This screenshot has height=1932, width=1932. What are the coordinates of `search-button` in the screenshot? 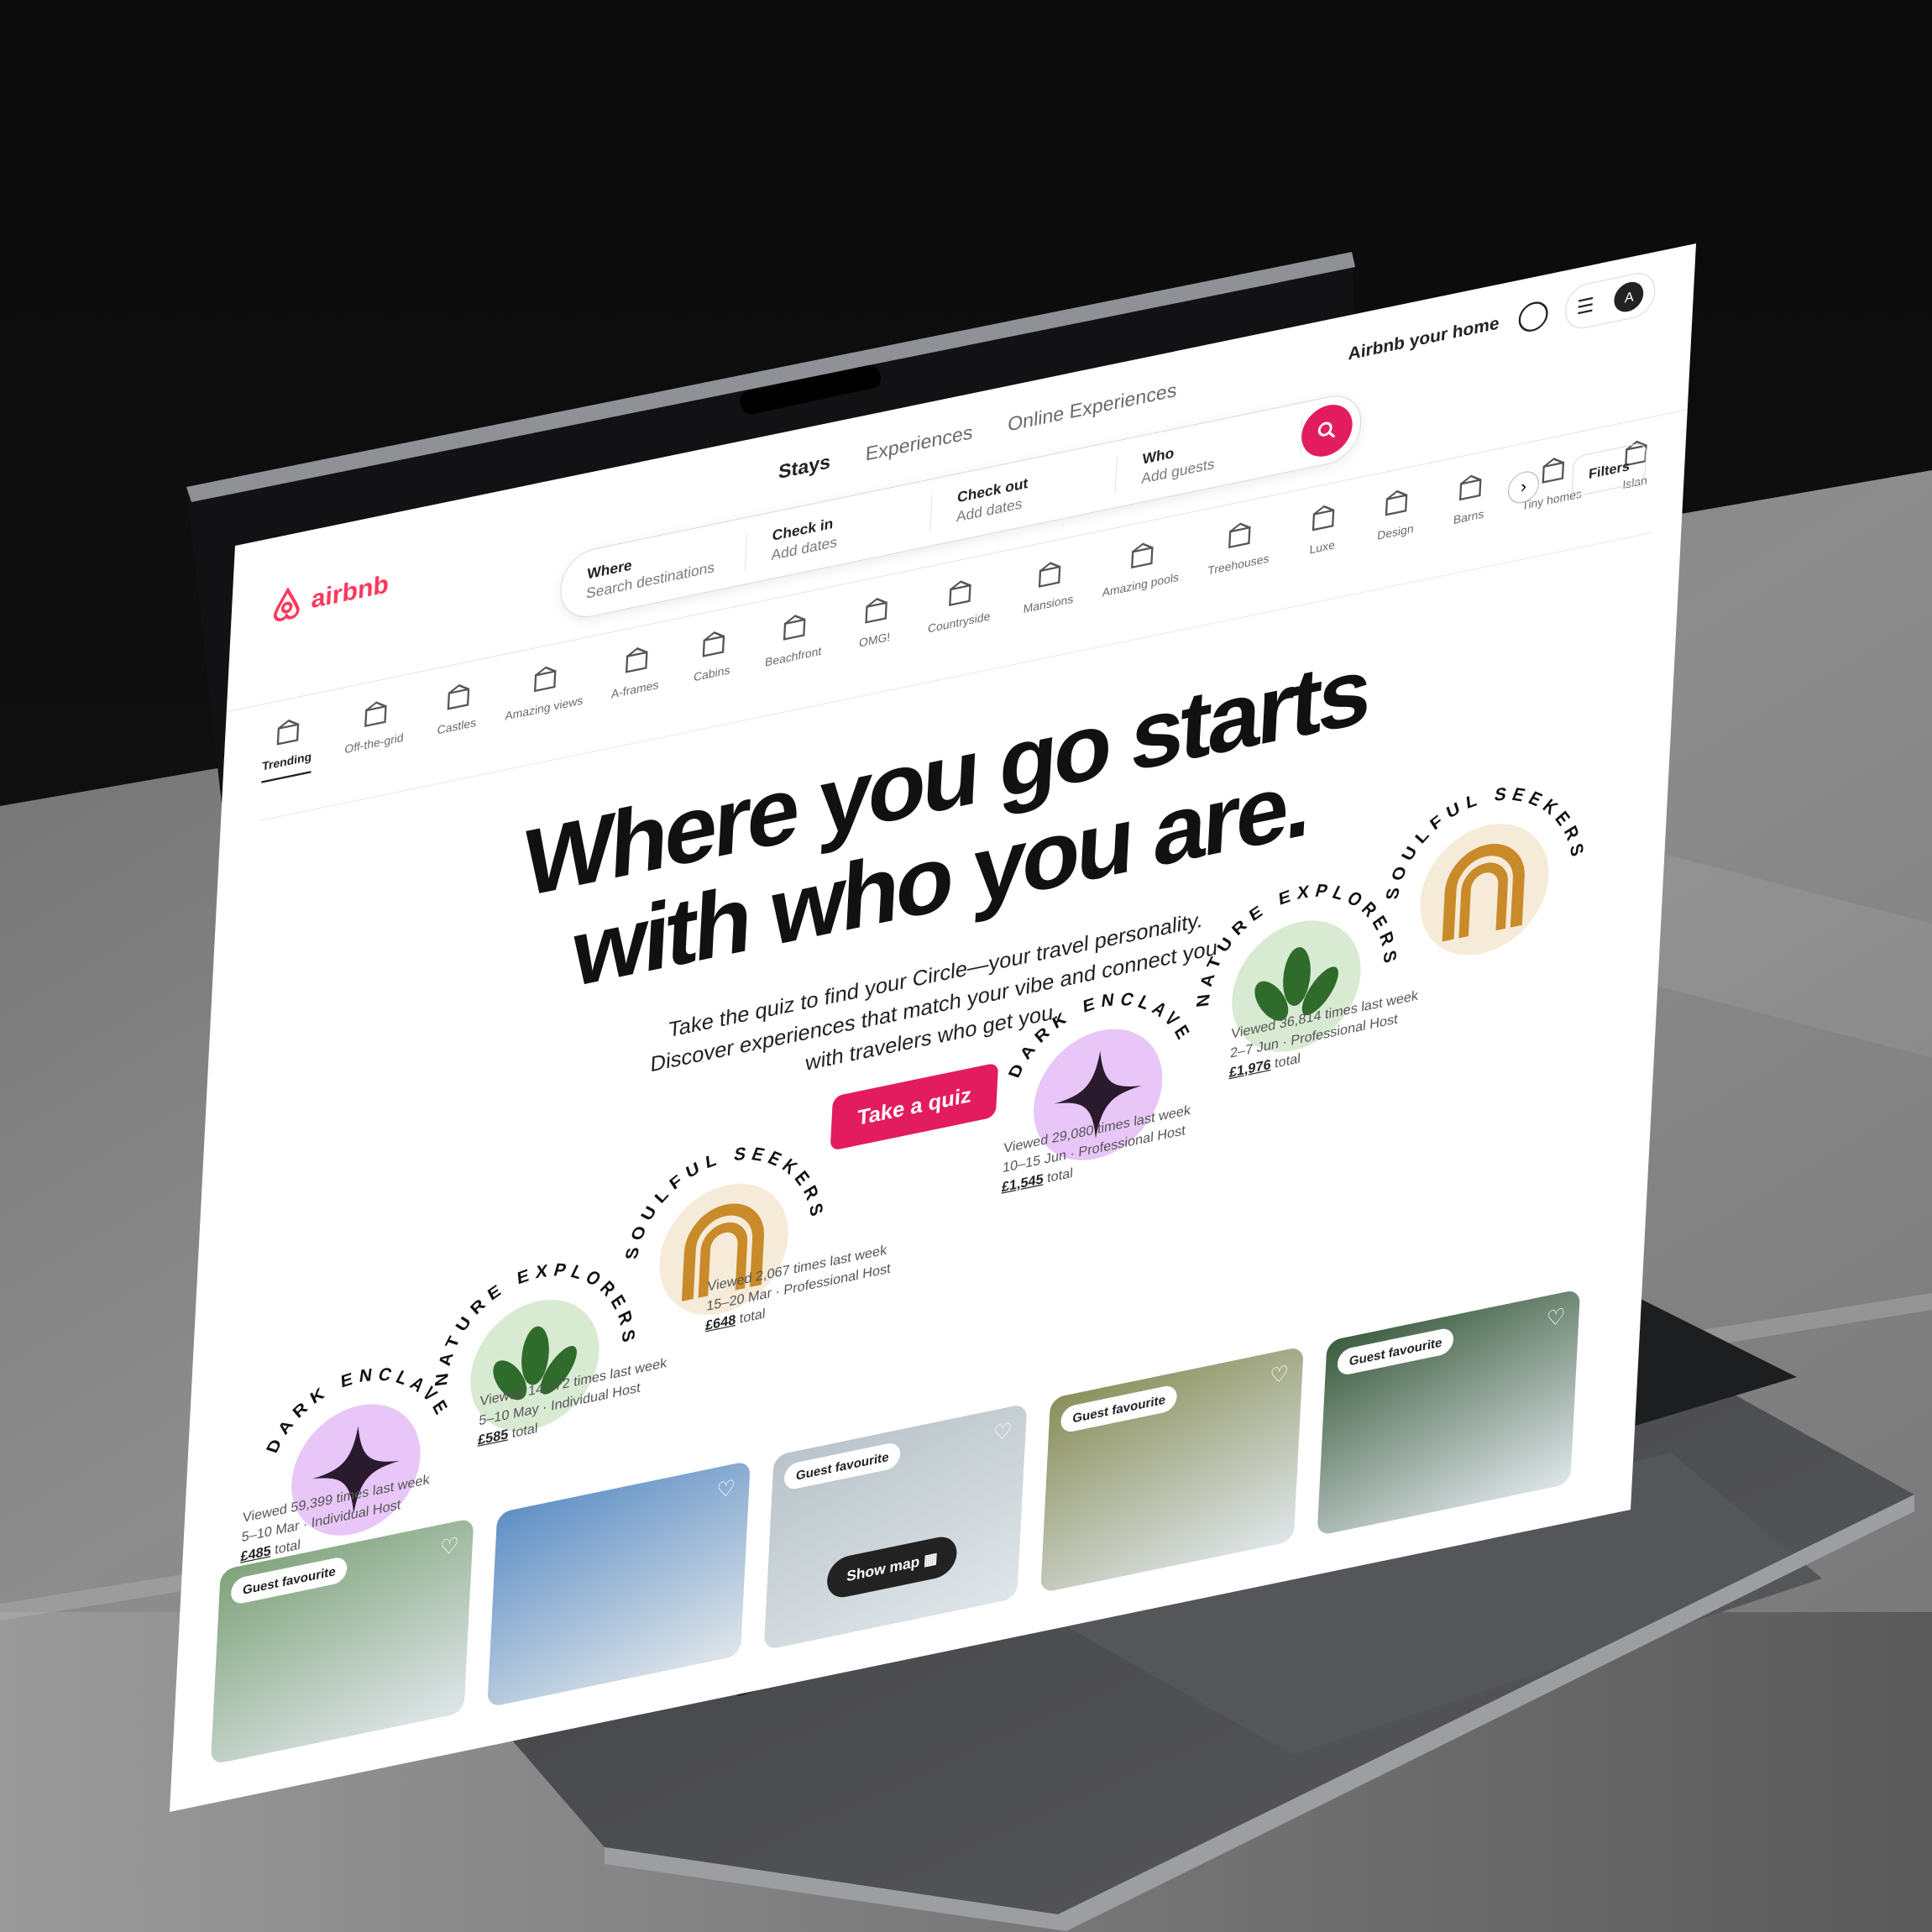 It's located at (1327, 431).